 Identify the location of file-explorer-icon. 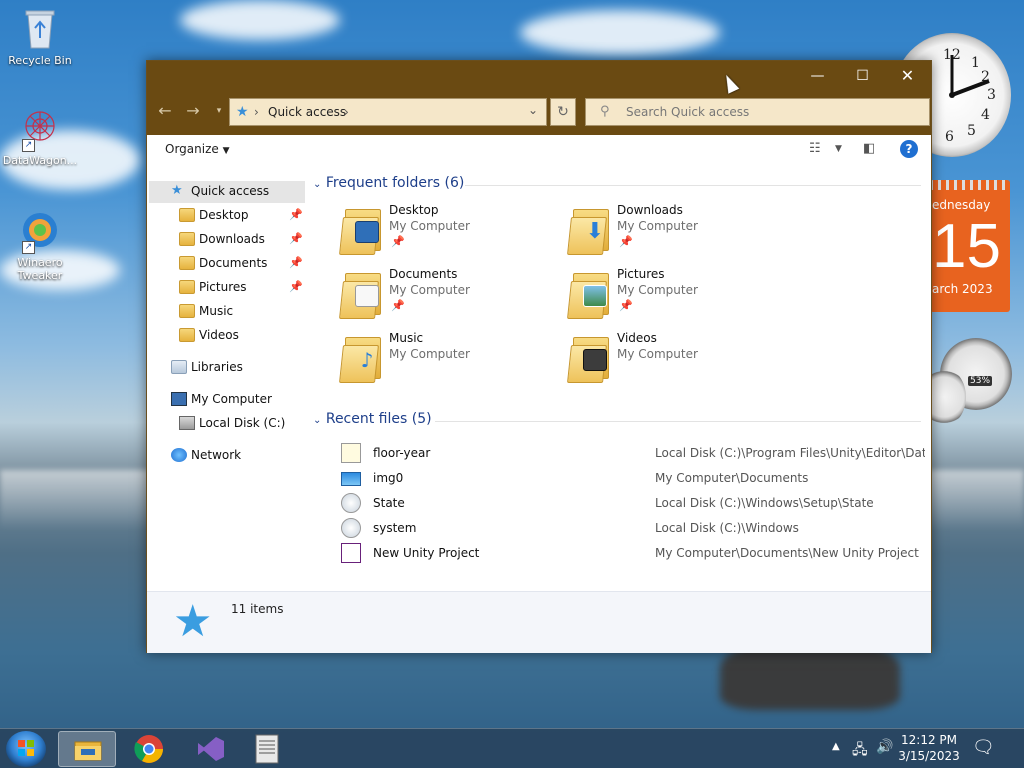
(88, 751).